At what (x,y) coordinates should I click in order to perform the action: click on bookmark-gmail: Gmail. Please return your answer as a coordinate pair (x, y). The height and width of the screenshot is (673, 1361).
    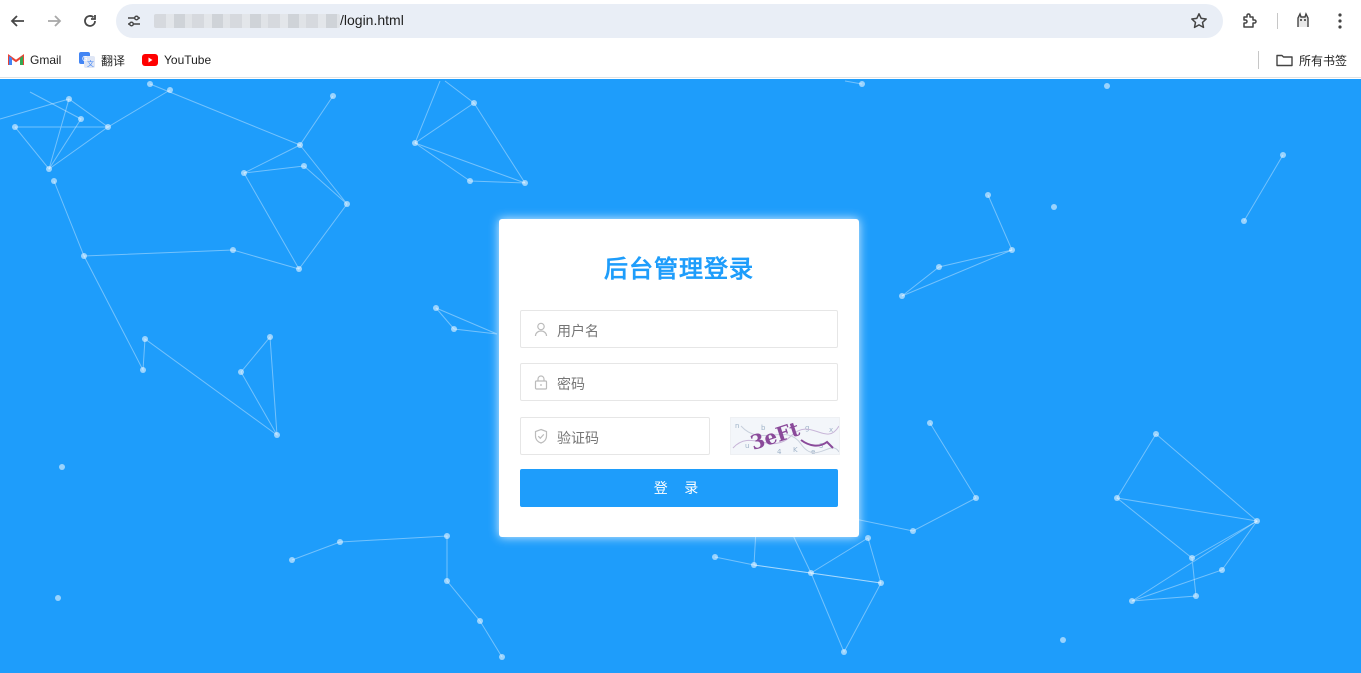
    Looking at the image, I should click on (34, 60).